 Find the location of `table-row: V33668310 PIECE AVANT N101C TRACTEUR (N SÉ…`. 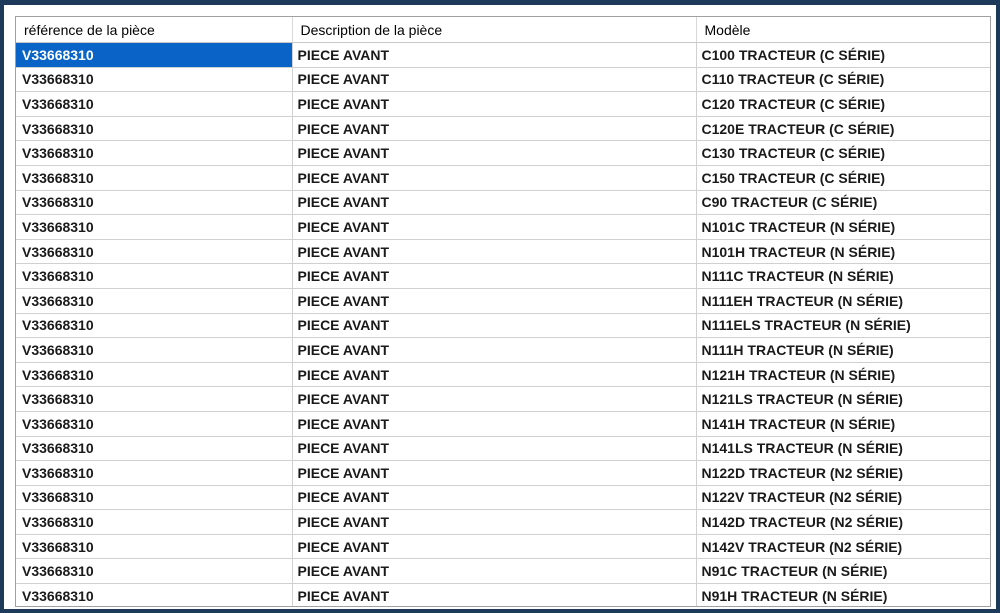

table-row: V33668310 PIECE AVANT N101C TRACTEUR (N SÉ… is located at coordinates (503, 227).